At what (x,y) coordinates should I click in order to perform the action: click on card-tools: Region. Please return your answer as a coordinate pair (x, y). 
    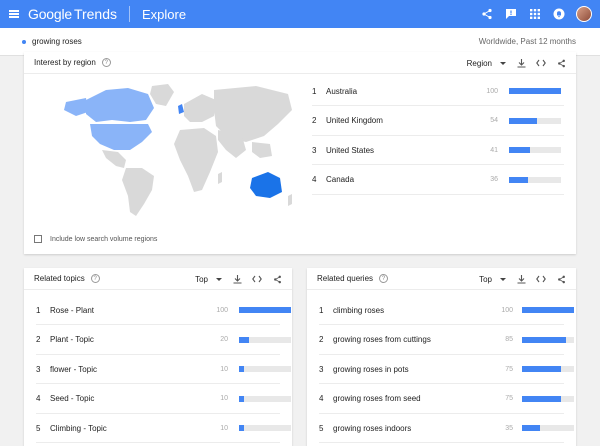
    Looking at the image, I should click on (516, 63).